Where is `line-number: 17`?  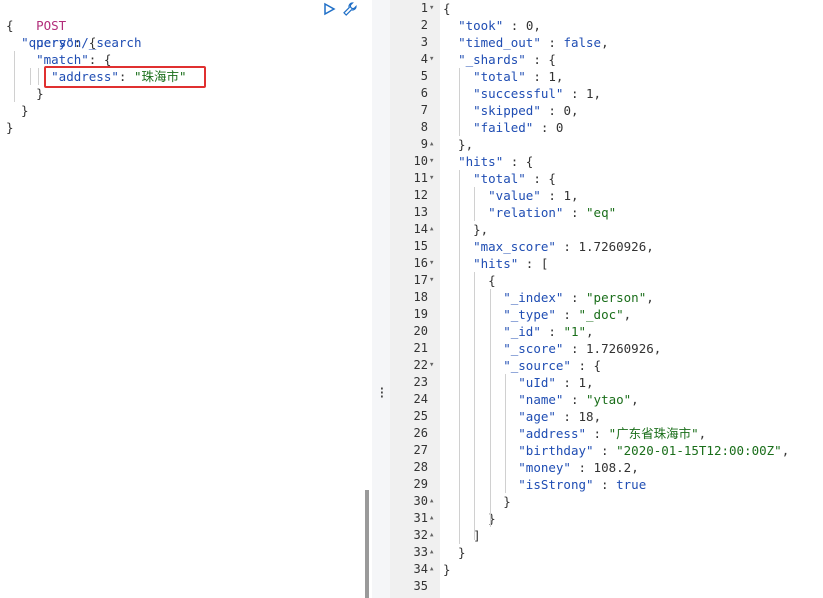 line-number: 17 is located at coordinates (420, 280).